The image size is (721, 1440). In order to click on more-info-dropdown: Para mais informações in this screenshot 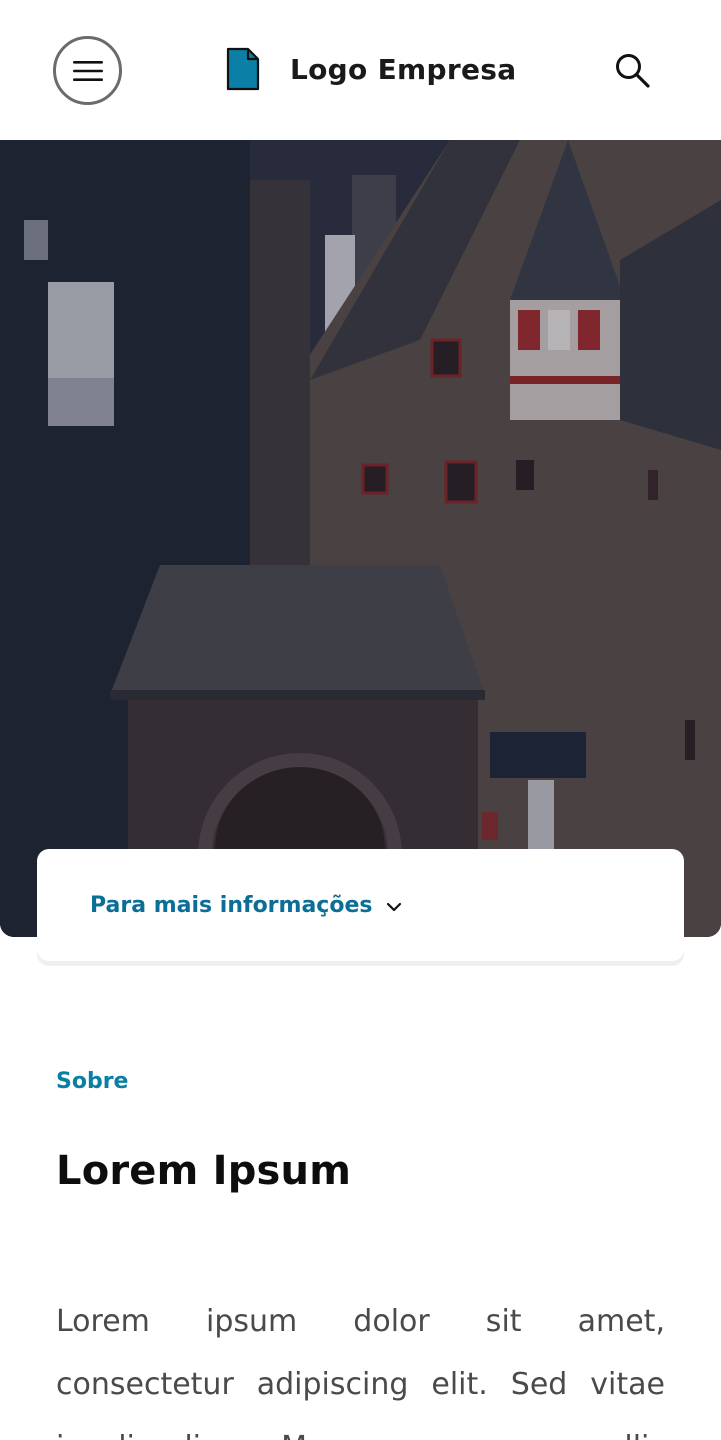, I will do `click(360, 905)`.